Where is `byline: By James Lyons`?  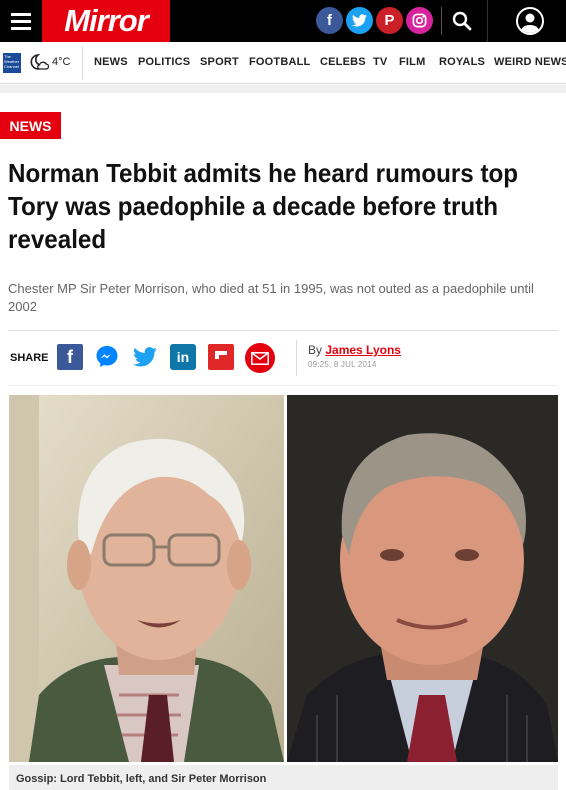
byline: By James Lyons is located at coordinates (354, 350).